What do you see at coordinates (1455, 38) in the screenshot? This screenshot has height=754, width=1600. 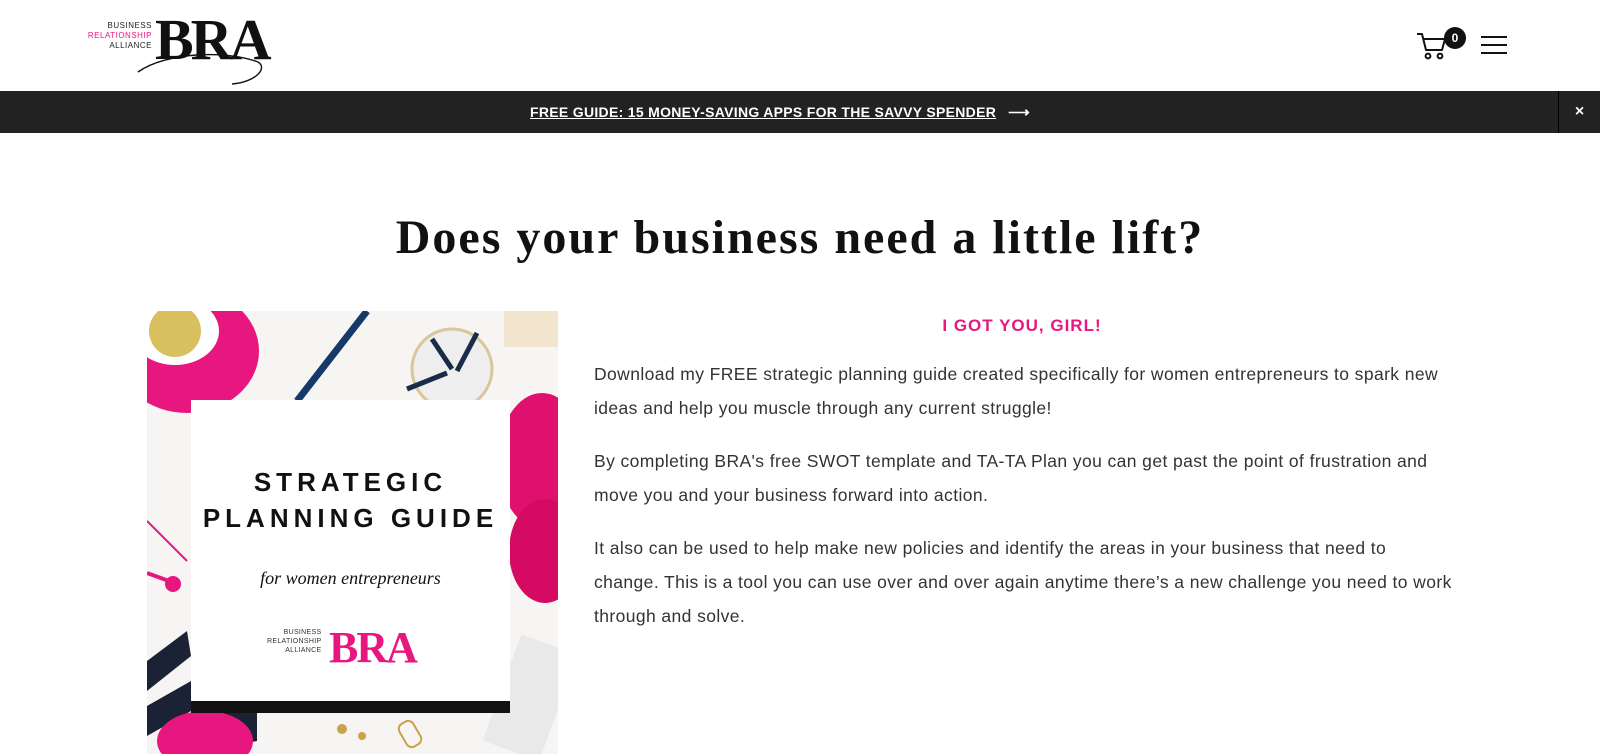 I see `cart-count-badge: 0` at bounding box center [1455, 38].